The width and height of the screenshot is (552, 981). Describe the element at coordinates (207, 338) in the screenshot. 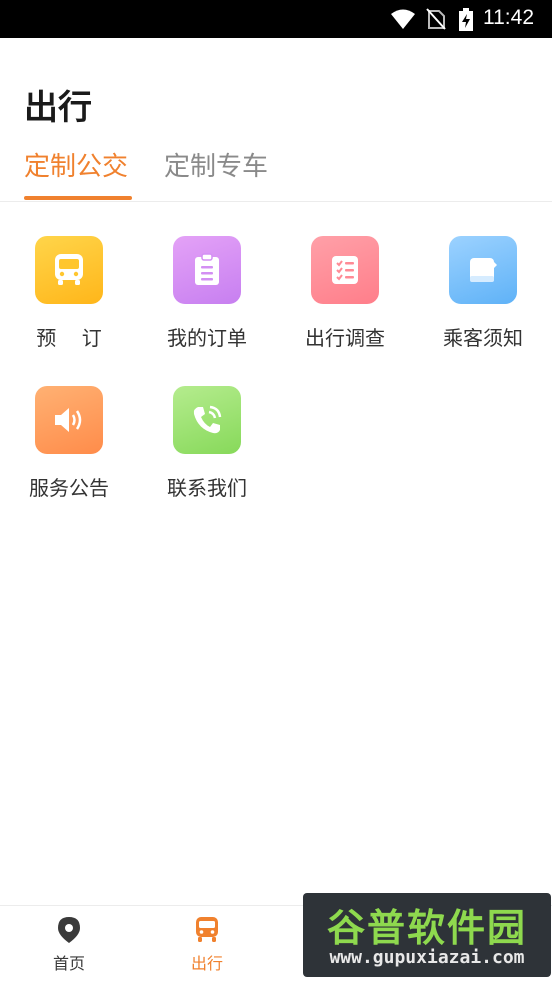

I see `grid-label: 我的订单` at that location.